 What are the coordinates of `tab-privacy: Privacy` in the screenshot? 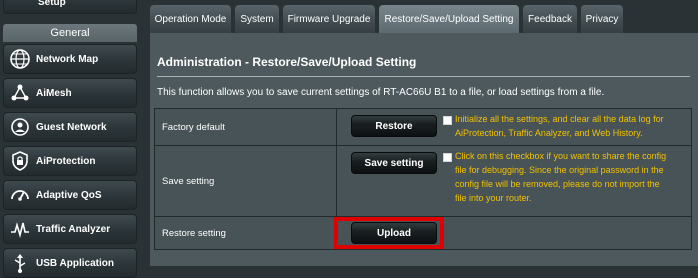 It's located at (602, 19).